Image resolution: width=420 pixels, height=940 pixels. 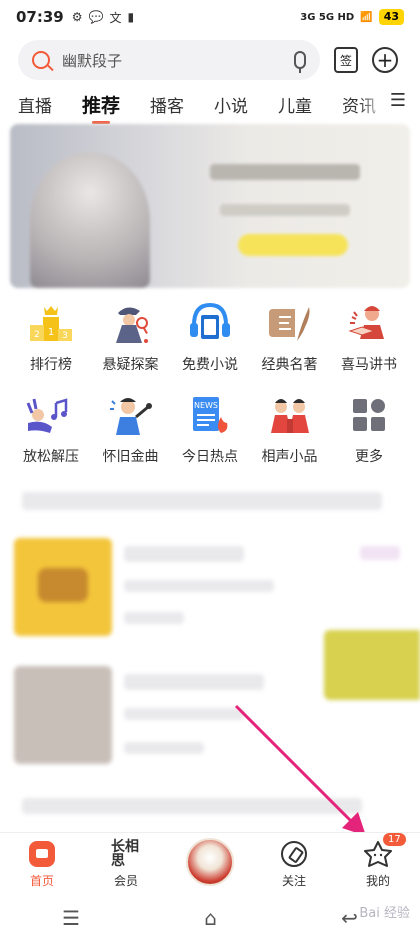 I want to click on home-icon, so click(x=42, y=854).